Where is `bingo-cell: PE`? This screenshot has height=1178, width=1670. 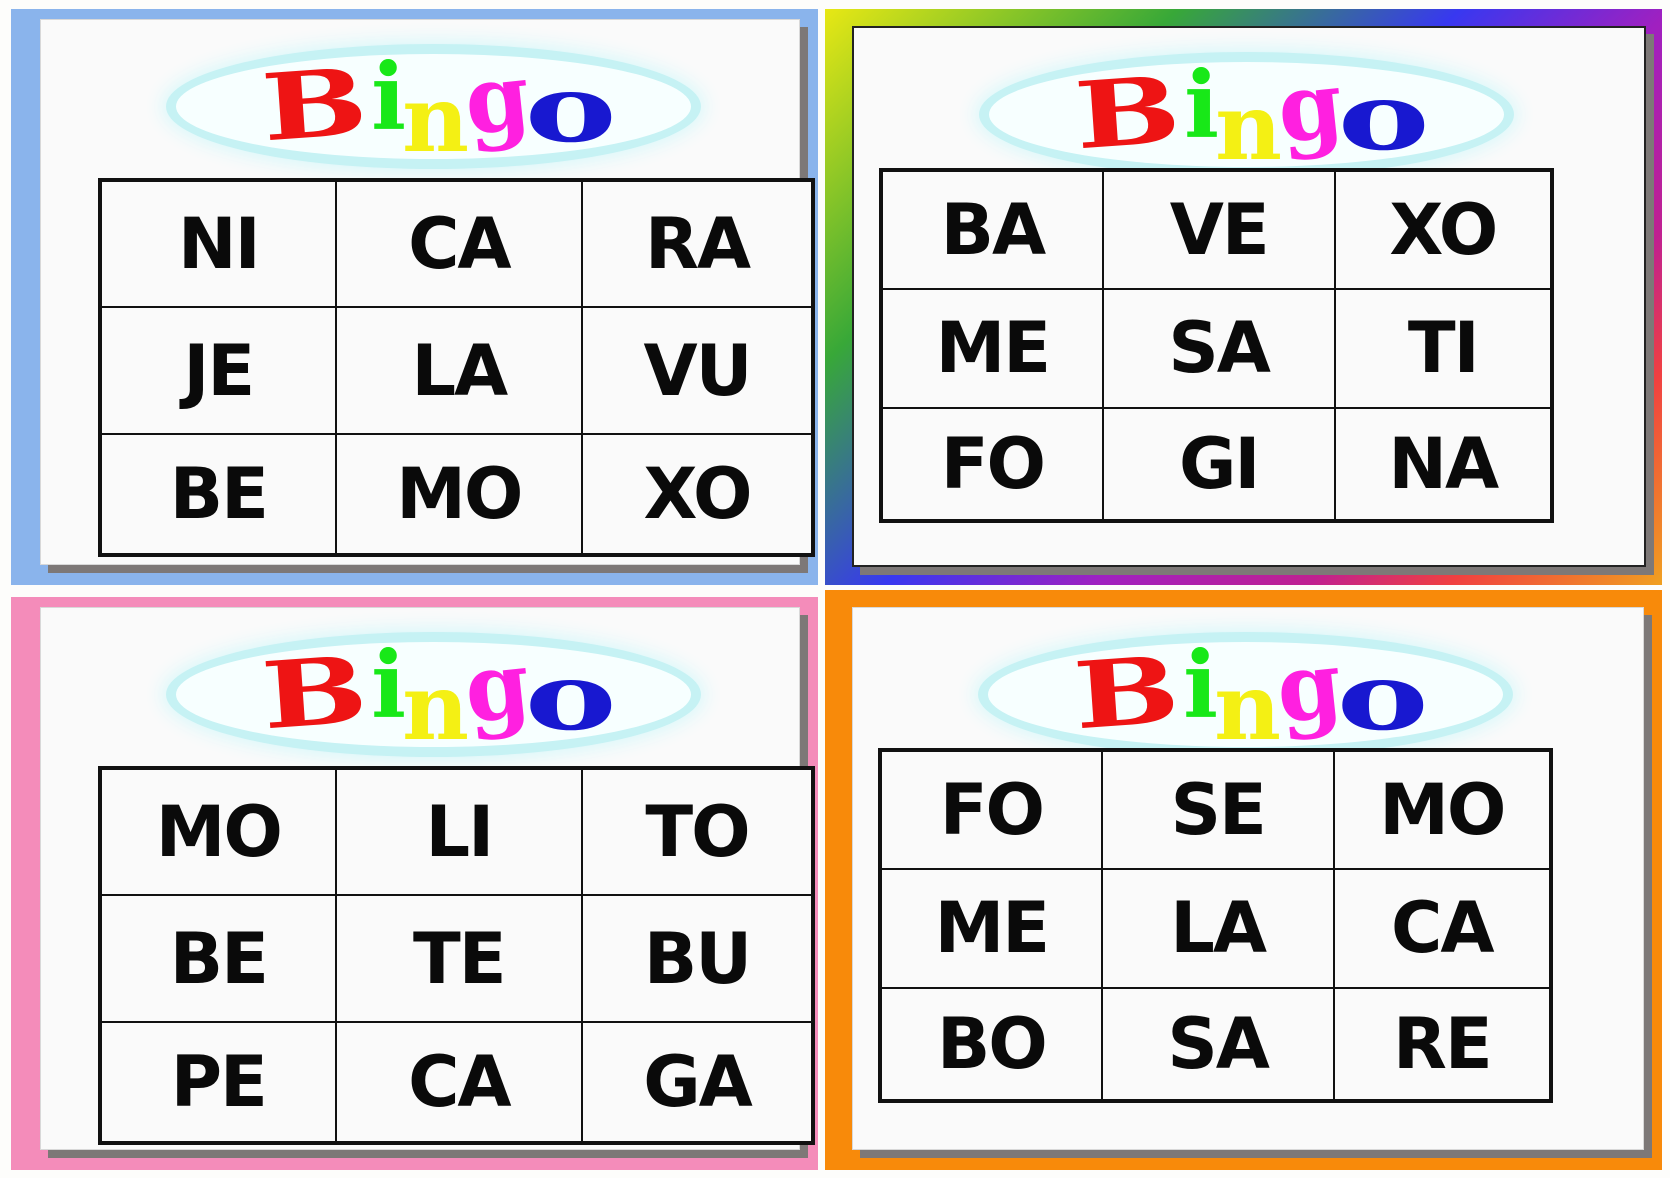 bingo-cell: PE is located at coordinates (218, 1081).